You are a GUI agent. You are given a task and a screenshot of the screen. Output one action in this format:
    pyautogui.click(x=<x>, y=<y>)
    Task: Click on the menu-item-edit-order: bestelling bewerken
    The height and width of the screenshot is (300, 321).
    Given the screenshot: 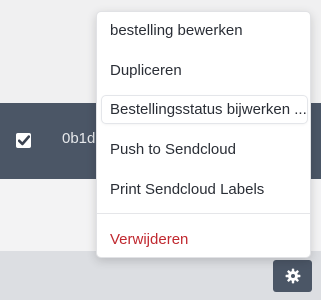 What is the action you would take?
    pyautogui.click(x=203, y=33)
    